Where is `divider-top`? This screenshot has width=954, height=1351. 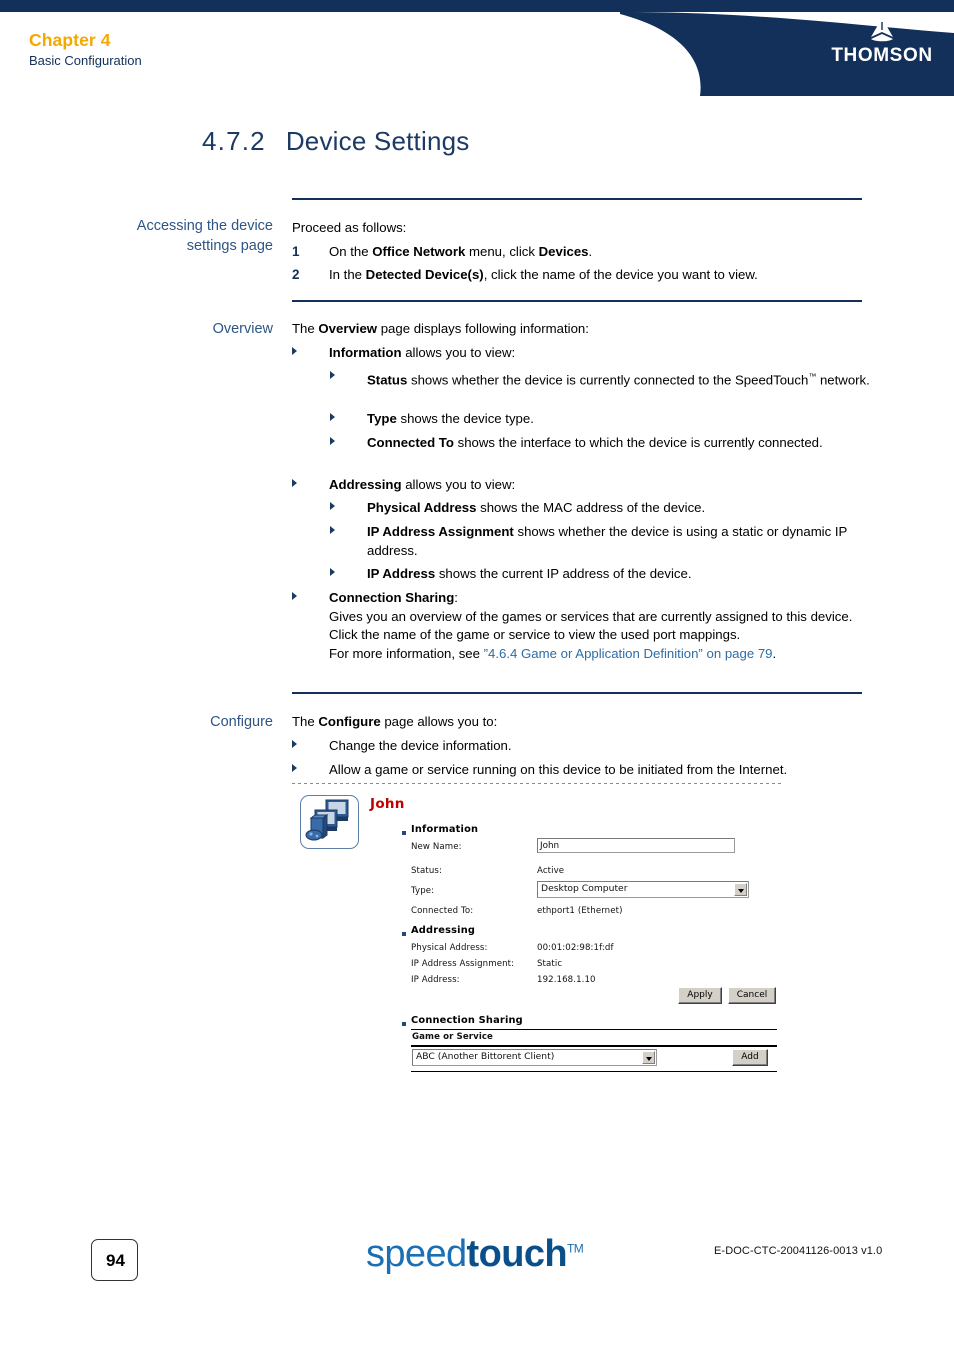
divider-top is located at coordinates (577, 199).